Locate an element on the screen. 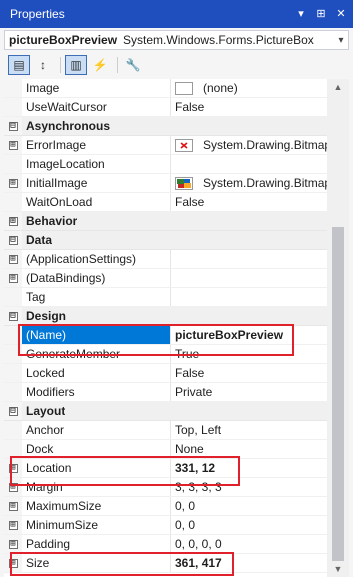 This screenshot has width=353, height=577. scroll-down-icon: ▼ is located at coordinates (338, 569).